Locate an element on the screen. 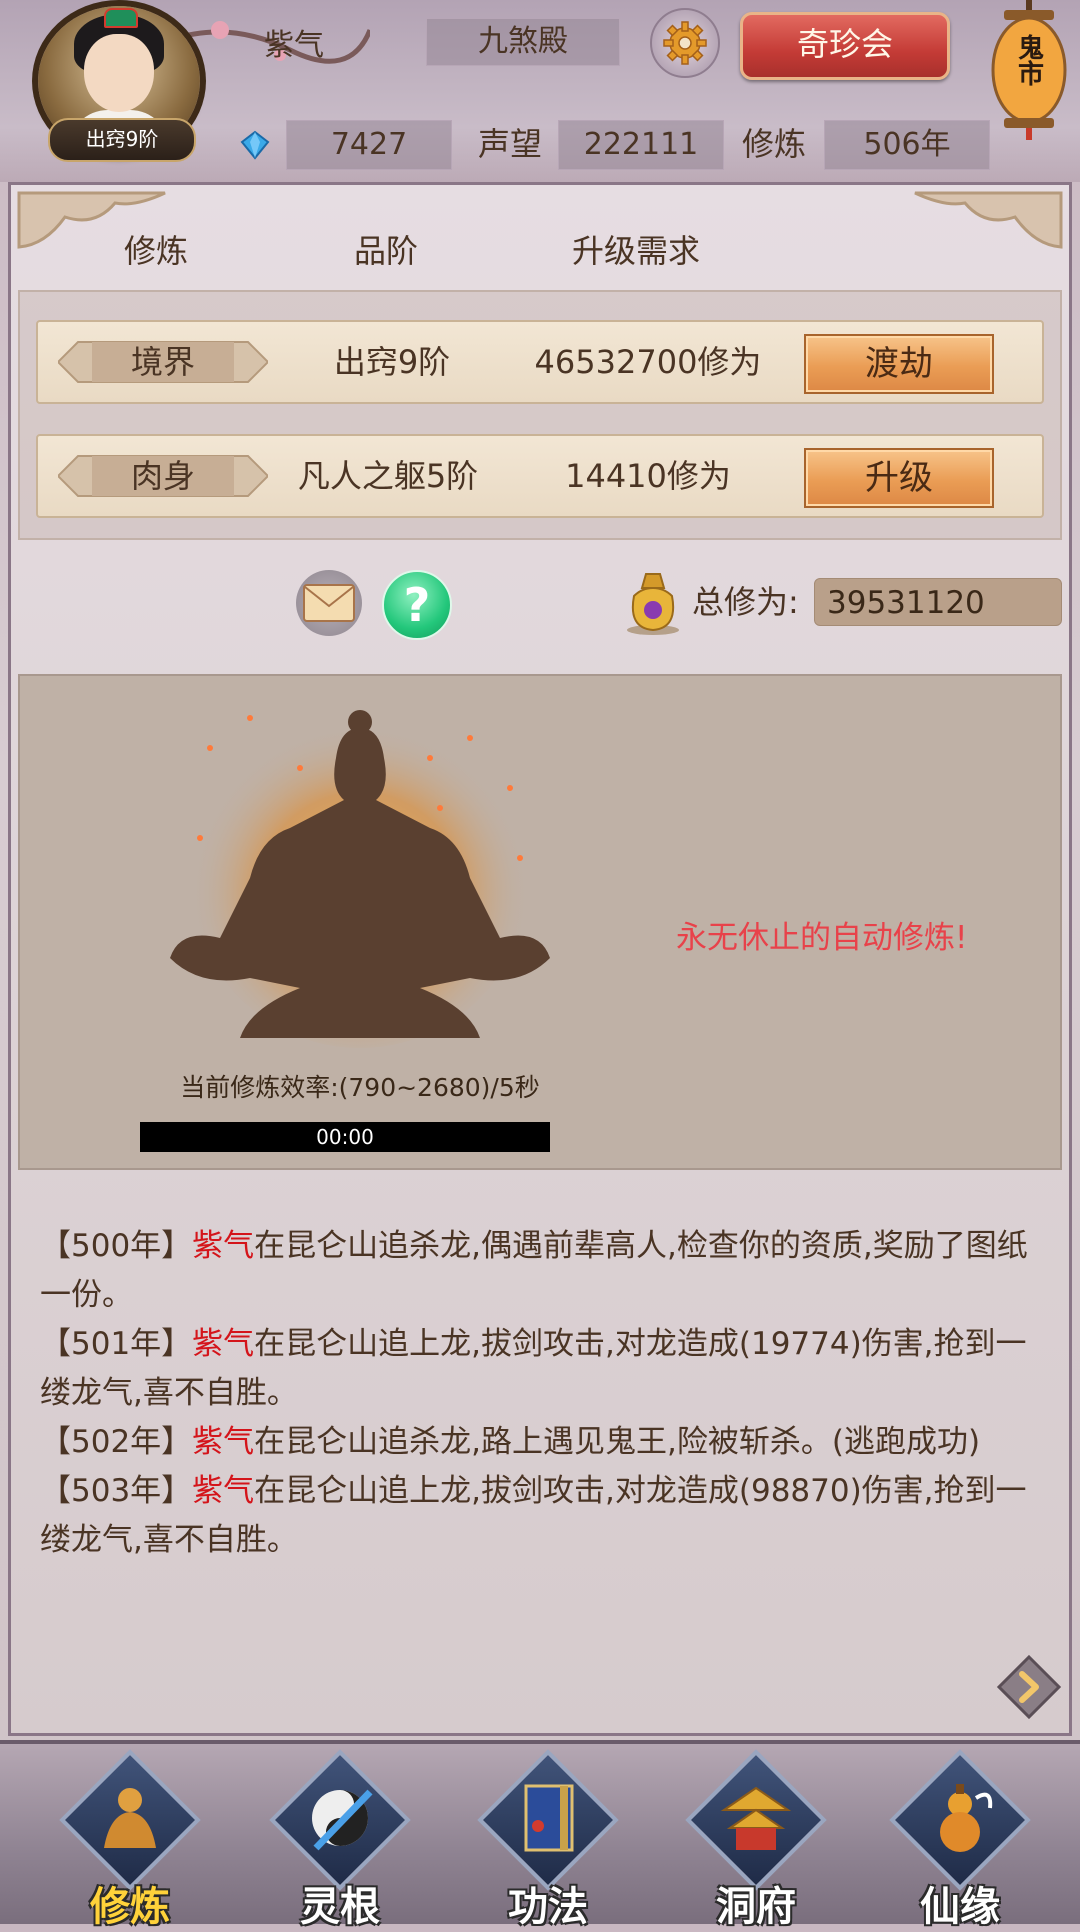 This screenshot has height=1932, width=1080. nav-techniques: 功法 is located at coordinates (548, 1839).